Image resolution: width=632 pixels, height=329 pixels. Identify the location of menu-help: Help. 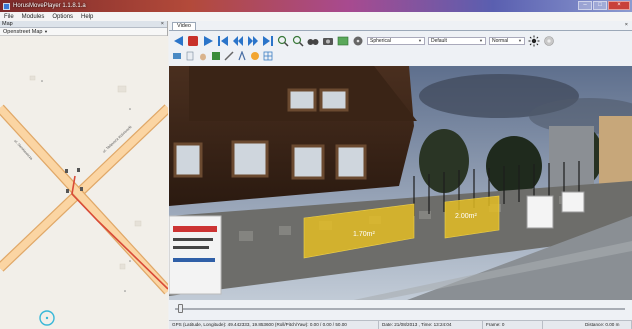
(87, 17).